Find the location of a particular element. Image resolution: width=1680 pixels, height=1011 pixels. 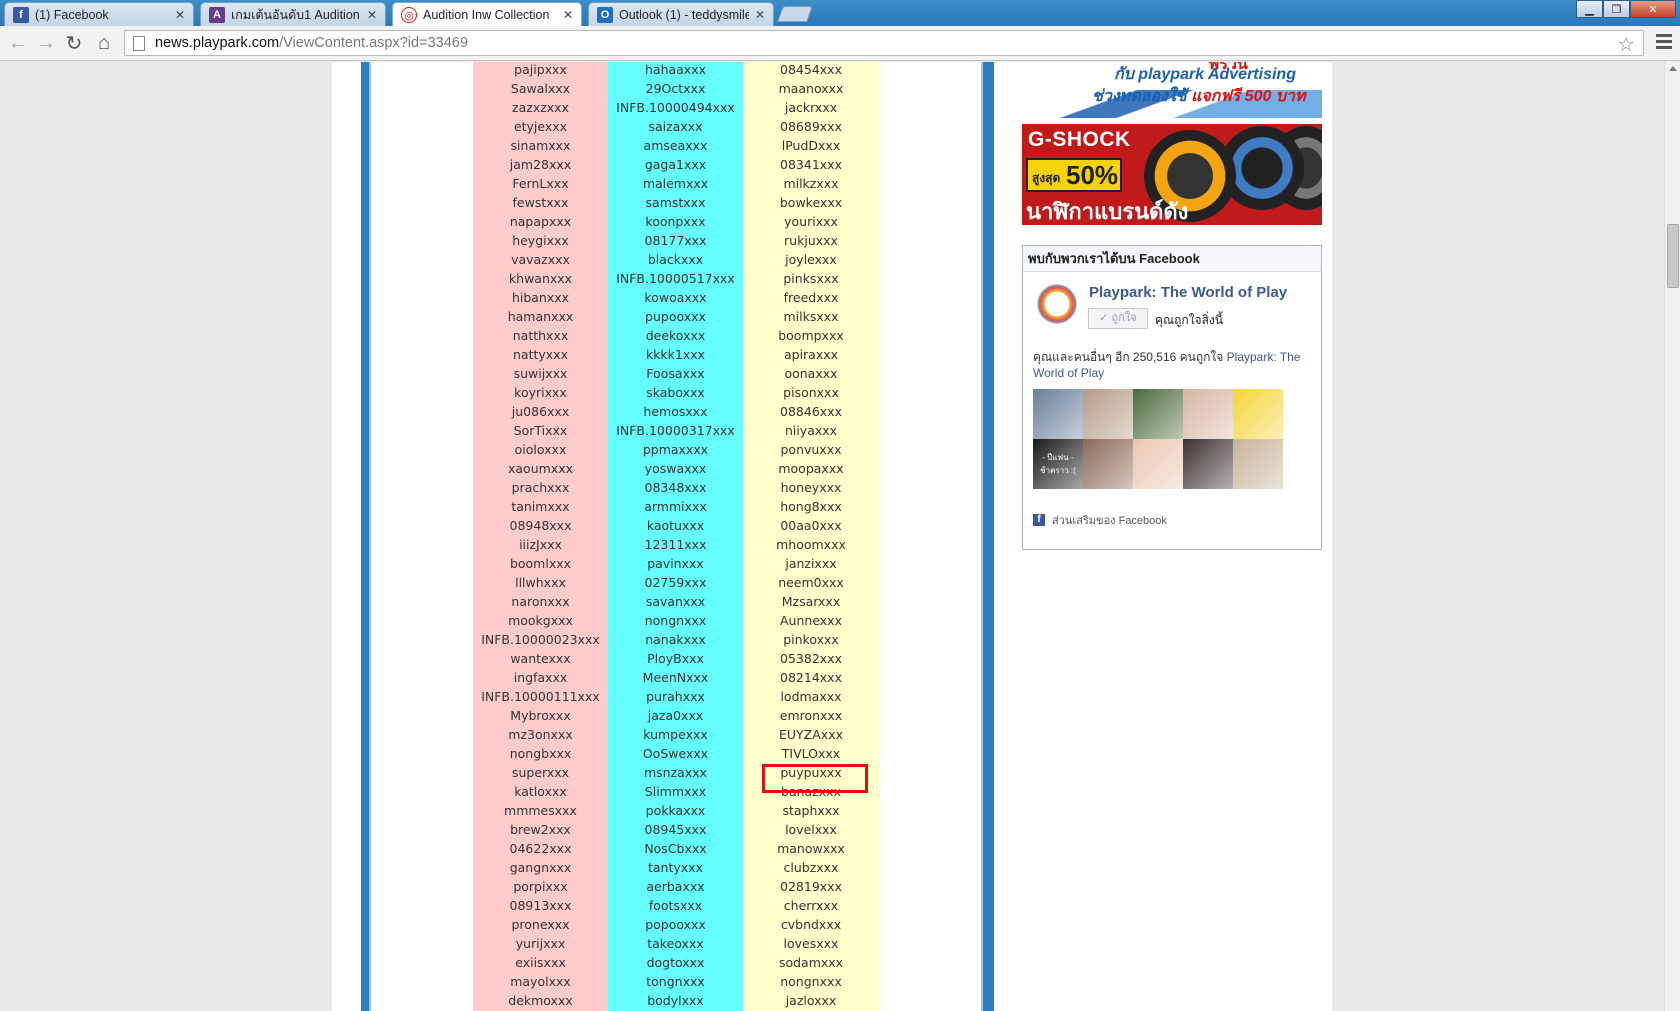

username-cell: 08846xxx is located at coordinates (811, 411).